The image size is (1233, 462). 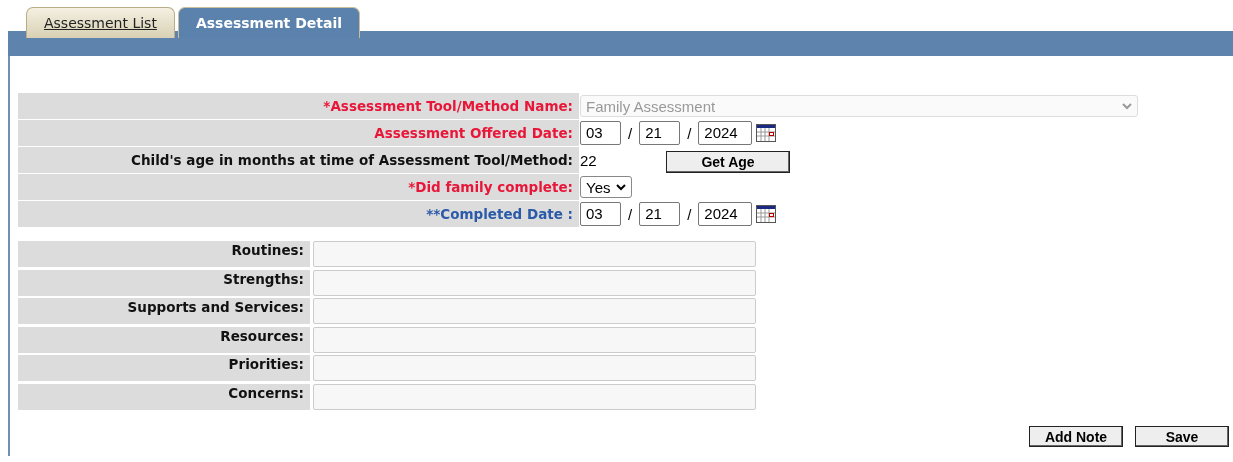 I want to click on field-label: Routines:, so click(x=164, y=254).